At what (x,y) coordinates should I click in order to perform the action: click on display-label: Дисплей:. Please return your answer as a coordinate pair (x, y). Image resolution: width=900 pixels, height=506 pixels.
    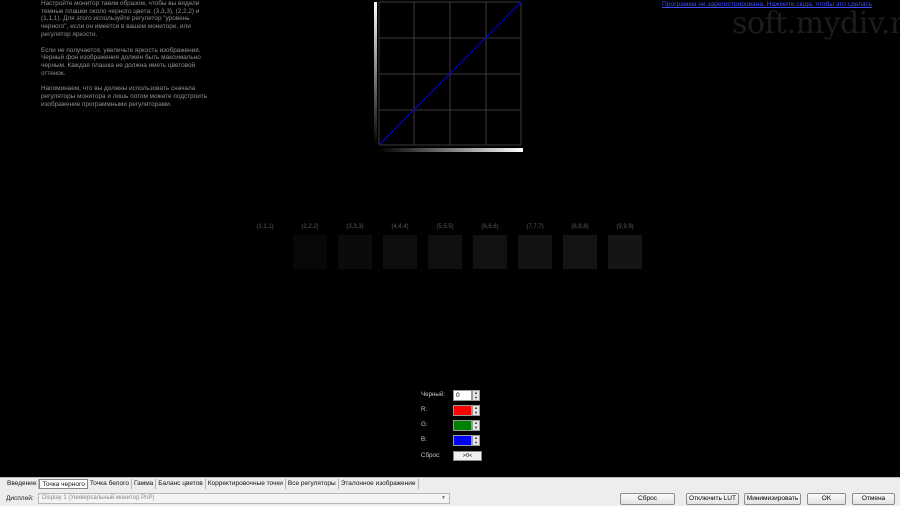
    Looking at the image, I should click on (20, 498).